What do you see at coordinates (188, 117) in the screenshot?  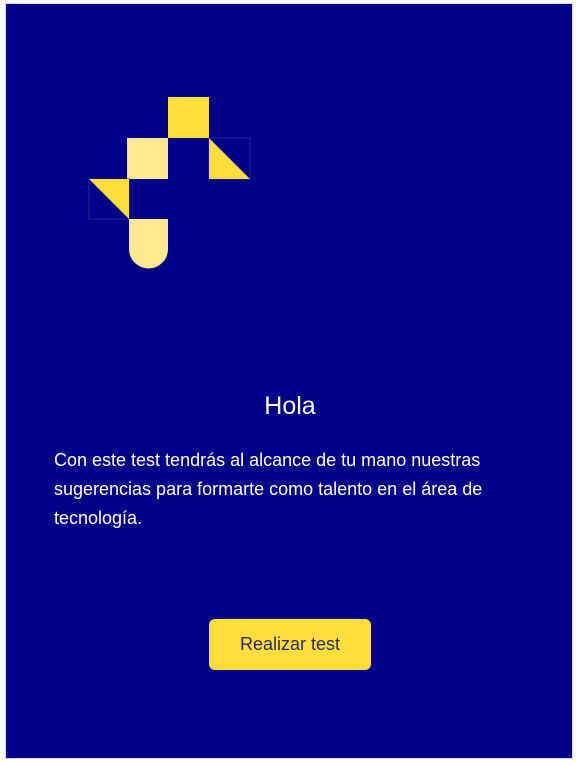 I see `logo-top-square` at bounding box center [188, 117].